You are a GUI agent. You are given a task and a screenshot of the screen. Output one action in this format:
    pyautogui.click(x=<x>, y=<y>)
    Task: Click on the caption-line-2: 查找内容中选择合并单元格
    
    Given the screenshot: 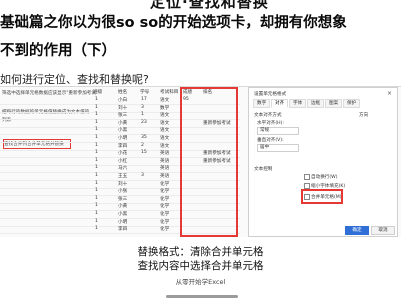 What is the action you would take?
    pyautogui.click(x=200, y=266)
    